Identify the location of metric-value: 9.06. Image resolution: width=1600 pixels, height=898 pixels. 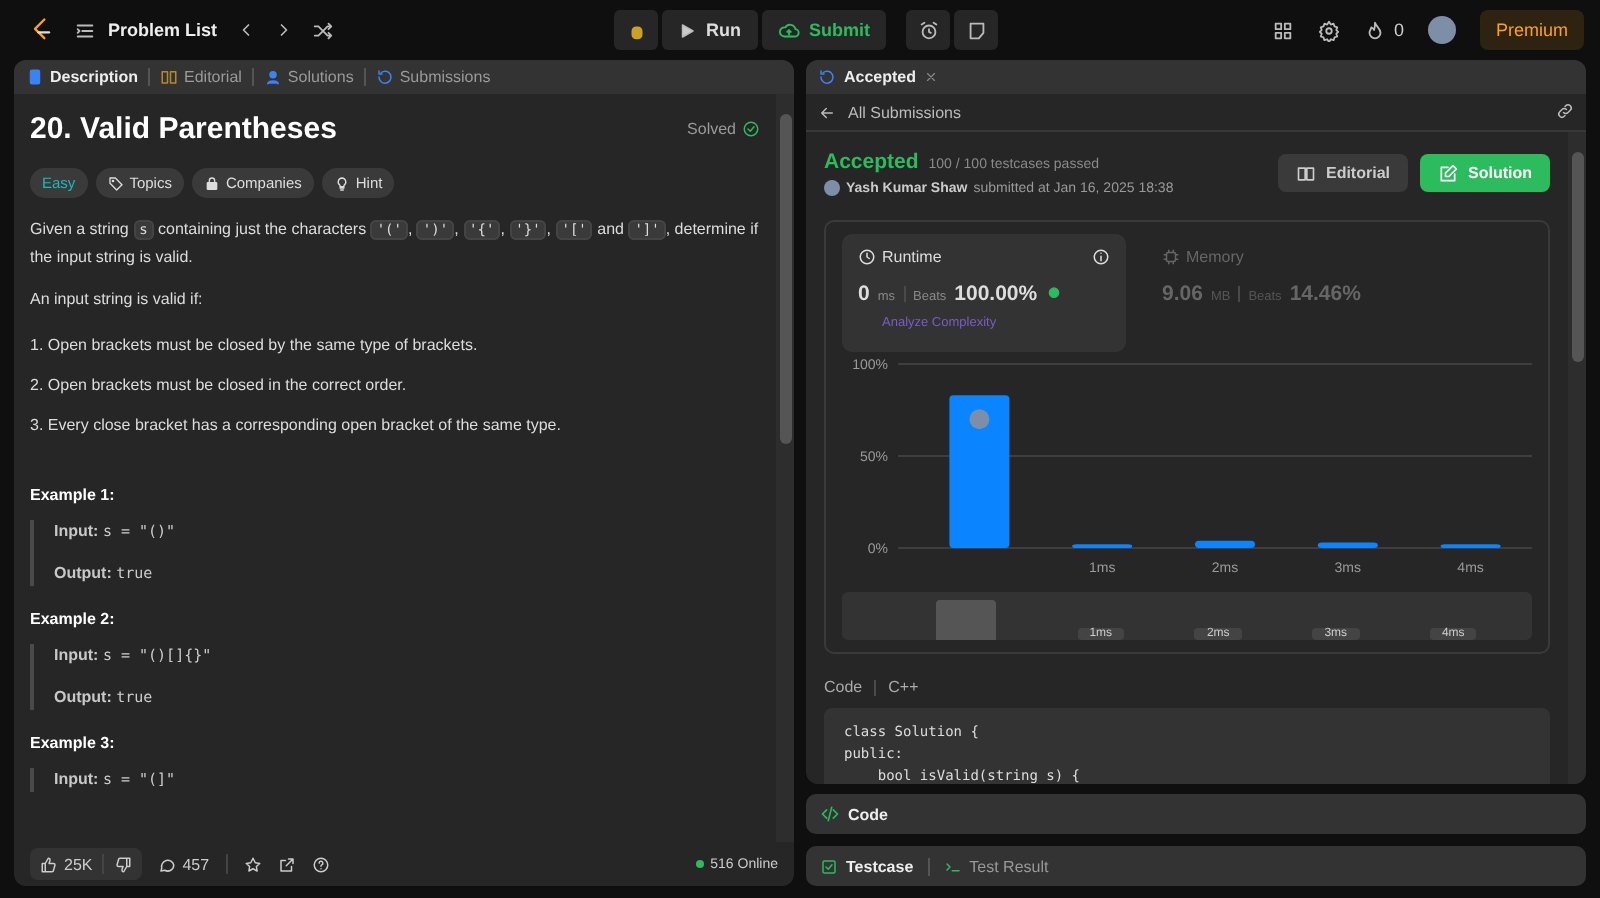
(1182, 294).